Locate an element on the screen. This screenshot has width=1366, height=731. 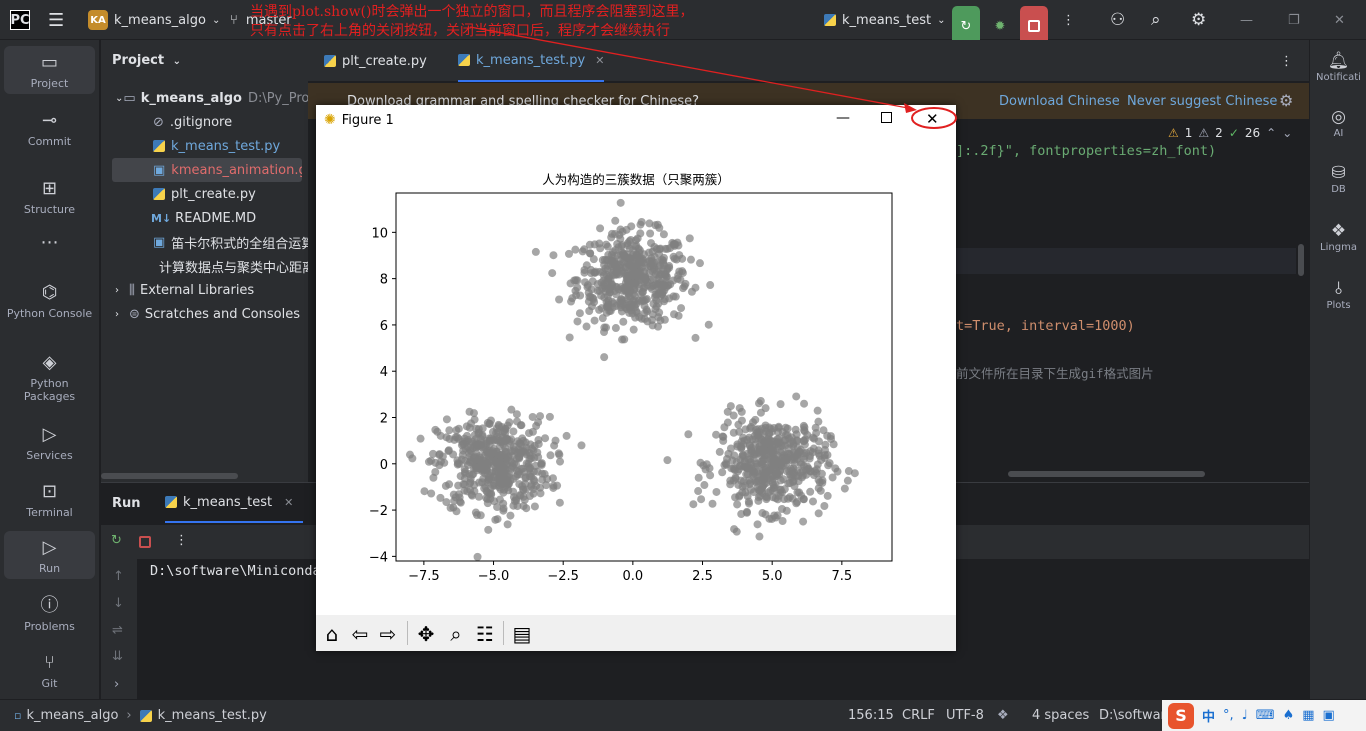
lingma-status-icon: ❖ is located at coordinates (1003, 715).